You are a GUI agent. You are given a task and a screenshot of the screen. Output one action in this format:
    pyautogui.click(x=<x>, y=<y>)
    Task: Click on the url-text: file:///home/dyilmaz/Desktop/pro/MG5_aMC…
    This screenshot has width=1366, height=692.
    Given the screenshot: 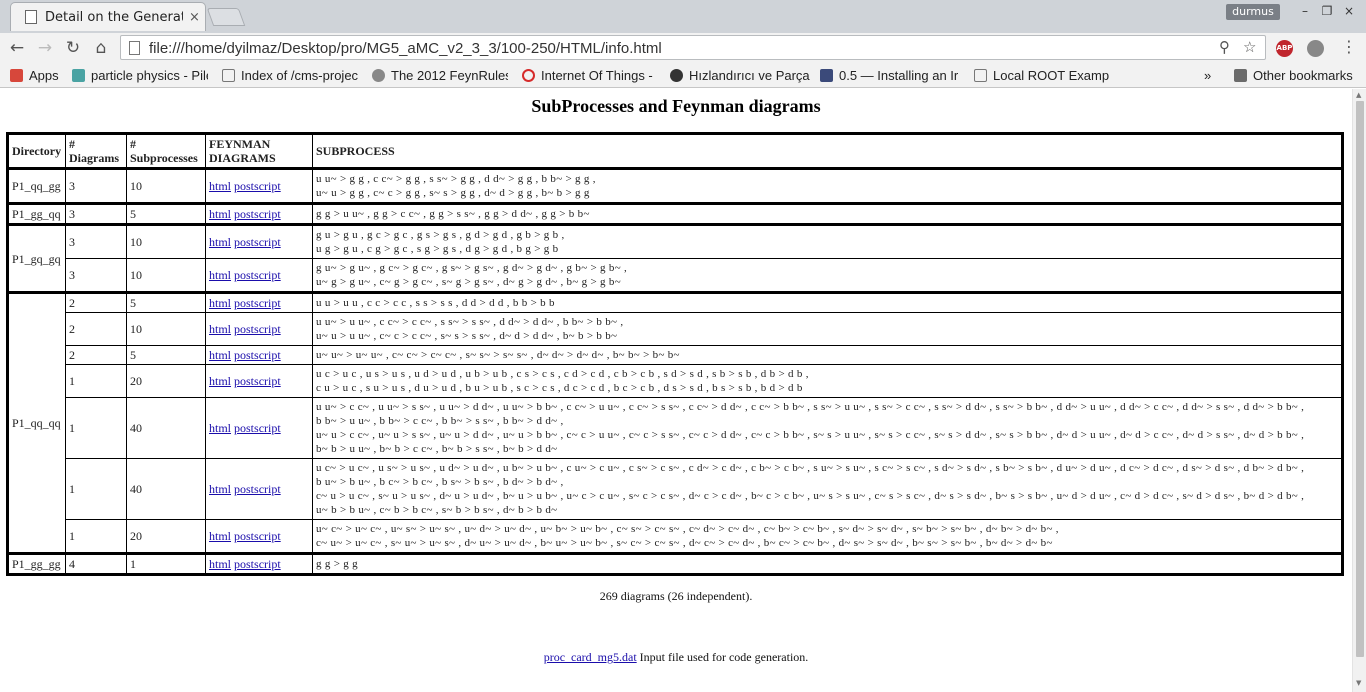 What is the action you would take?
    pyautogui.click(x=405, y=48)
    